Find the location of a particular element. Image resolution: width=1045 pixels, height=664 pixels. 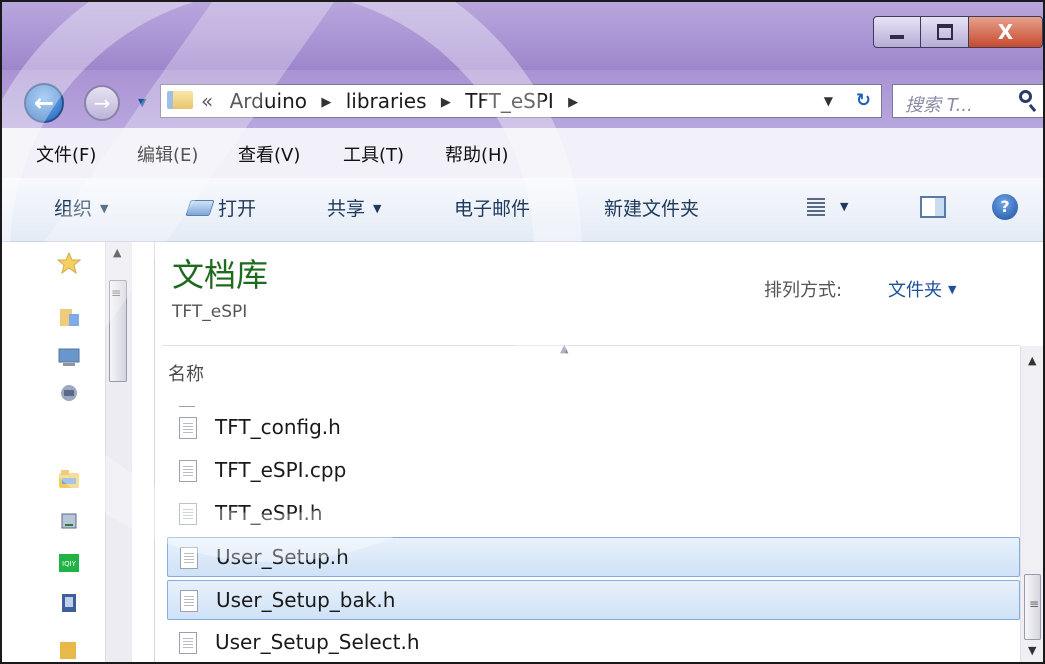

window-controls: X is located at coordinates (958, 33).